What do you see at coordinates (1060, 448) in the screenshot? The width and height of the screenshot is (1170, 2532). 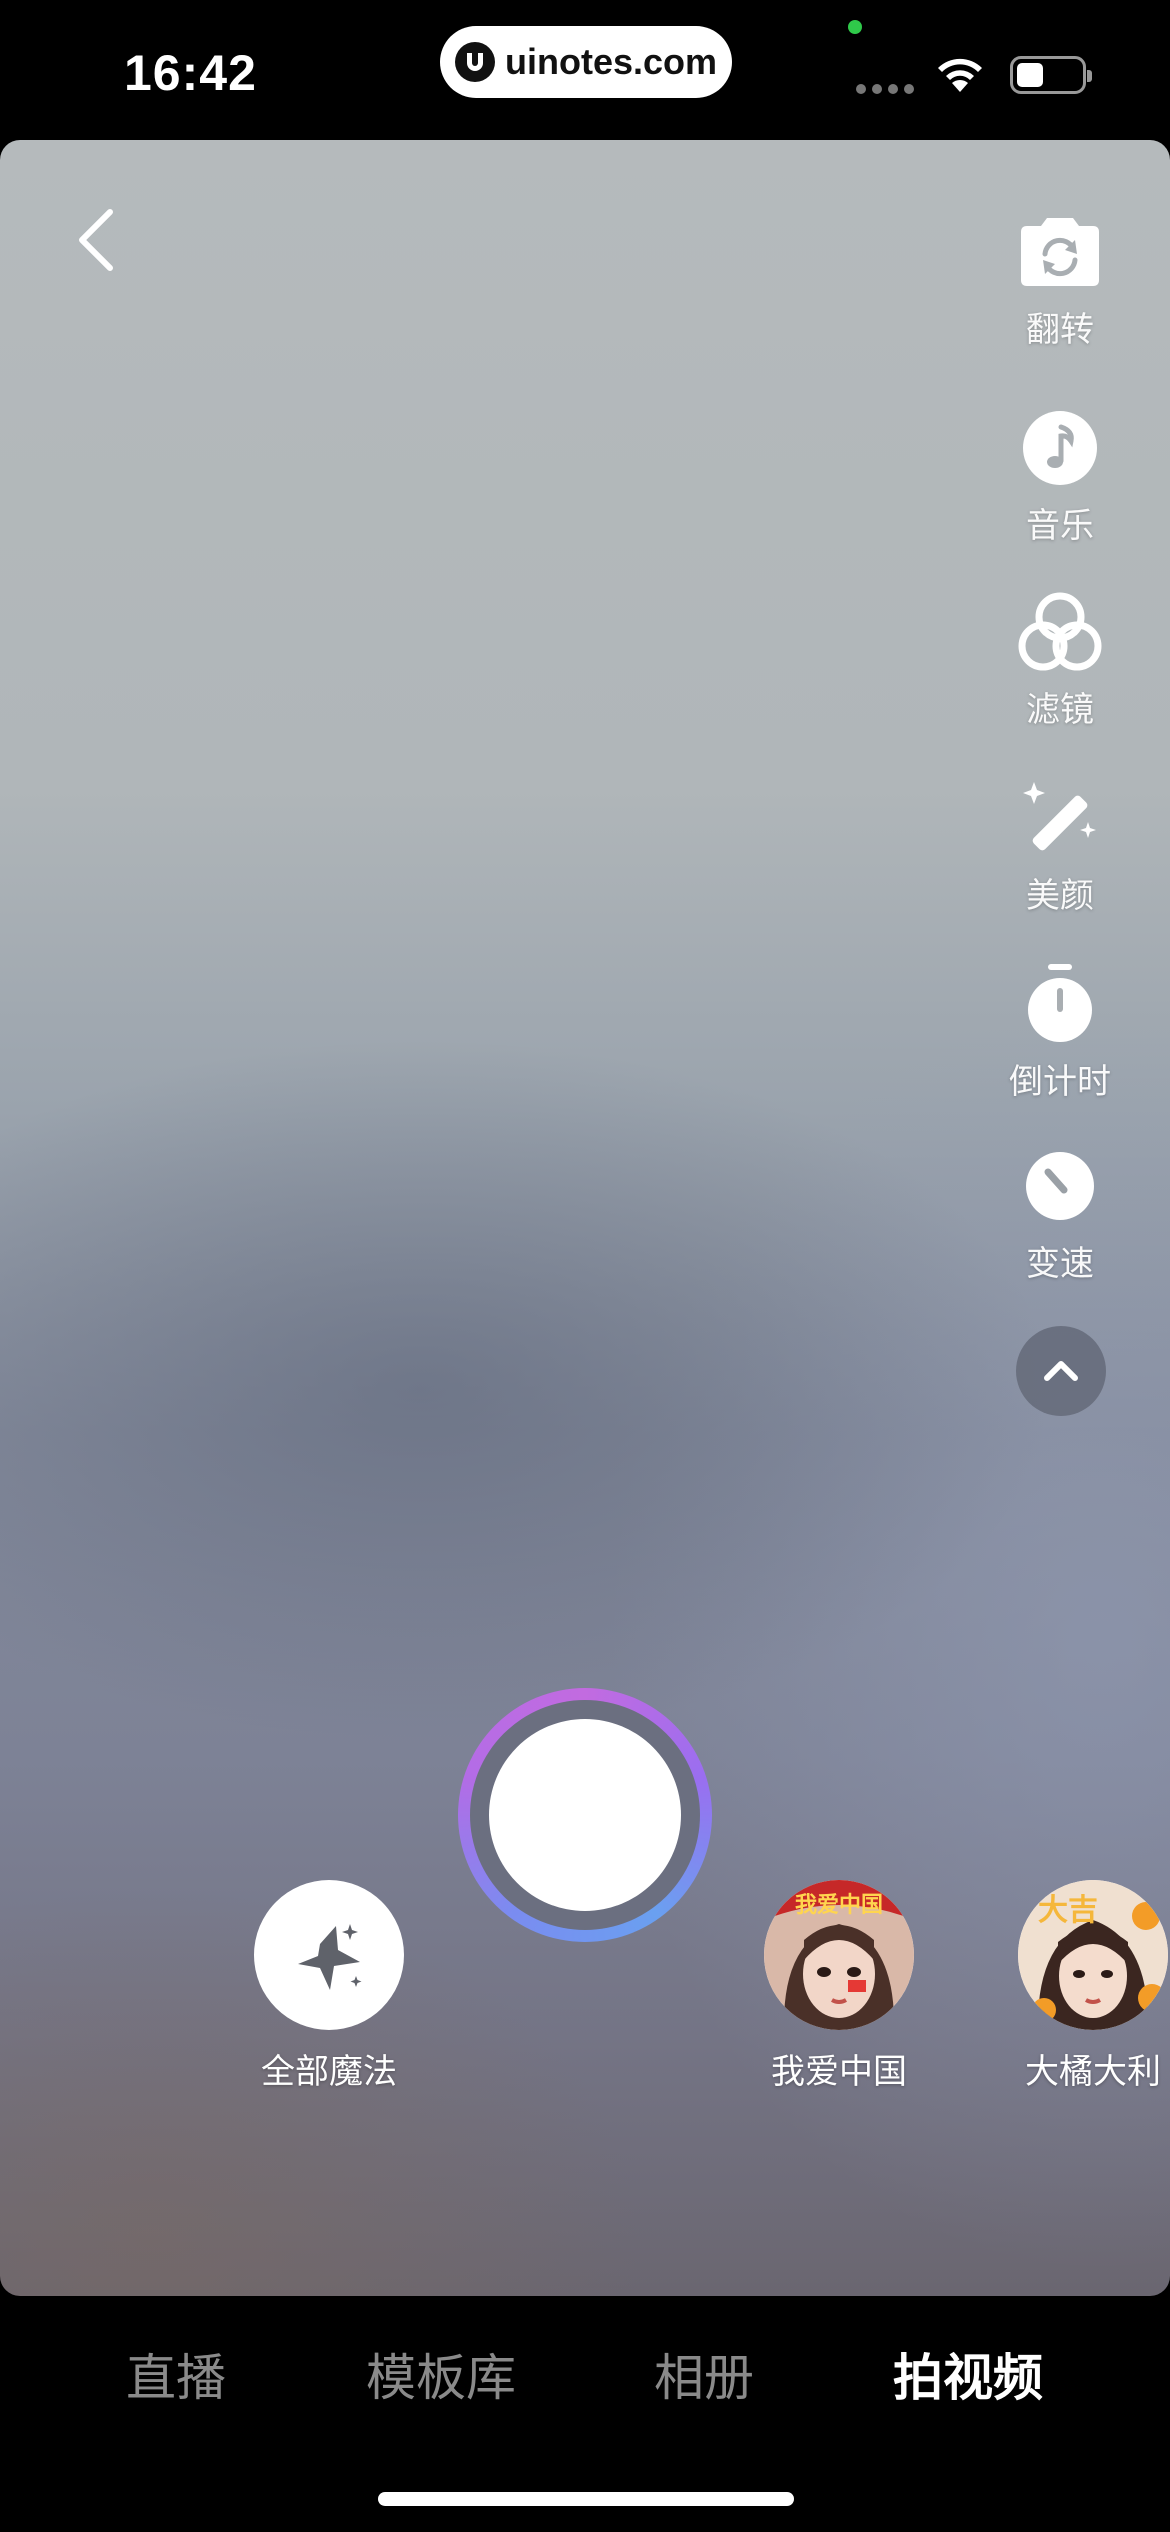 I see `music-note-icon` at bounding box center [1060, 448].